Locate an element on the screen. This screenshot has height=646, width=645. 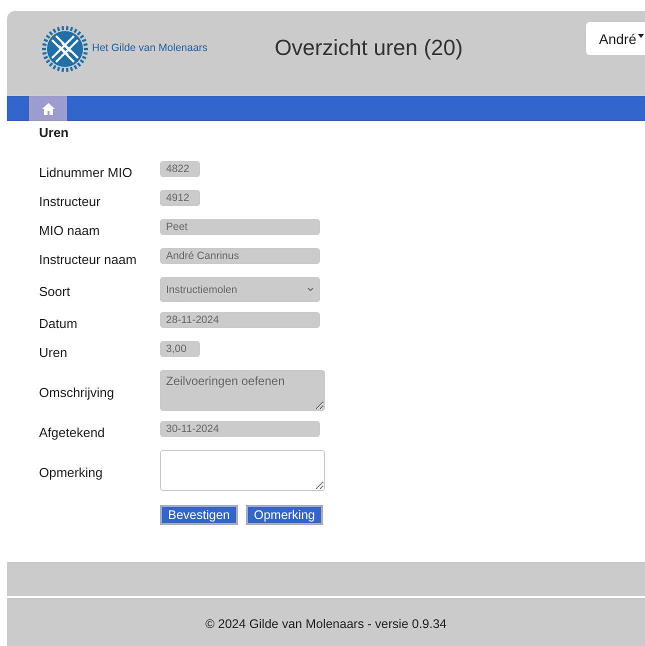
page-title: Overzicht uren (20) is located at coordinates (368, 47).